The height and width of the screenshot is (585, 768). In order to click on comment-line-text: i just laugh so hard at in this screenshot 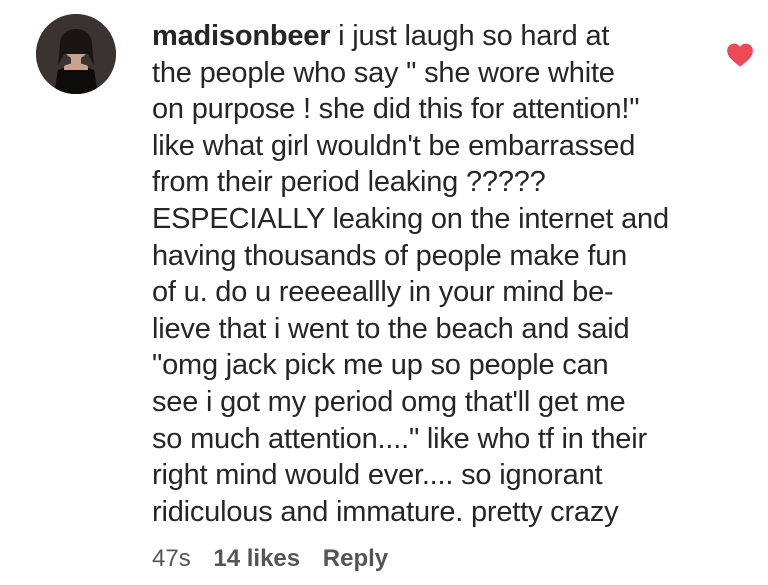, I will do `click(474, 36)`.